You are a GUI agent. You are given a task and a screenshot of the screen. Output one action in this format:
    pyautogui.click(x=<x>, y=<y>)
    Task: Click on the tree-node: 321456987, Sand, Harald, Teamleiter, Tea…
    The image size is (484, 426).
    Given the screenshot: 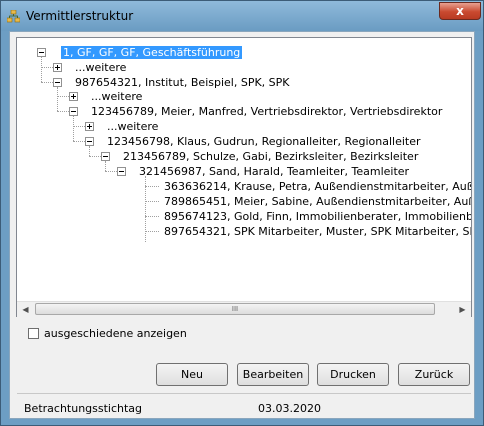 What is the action you would take?
    pyautogui.click(x=274, y=171)
    